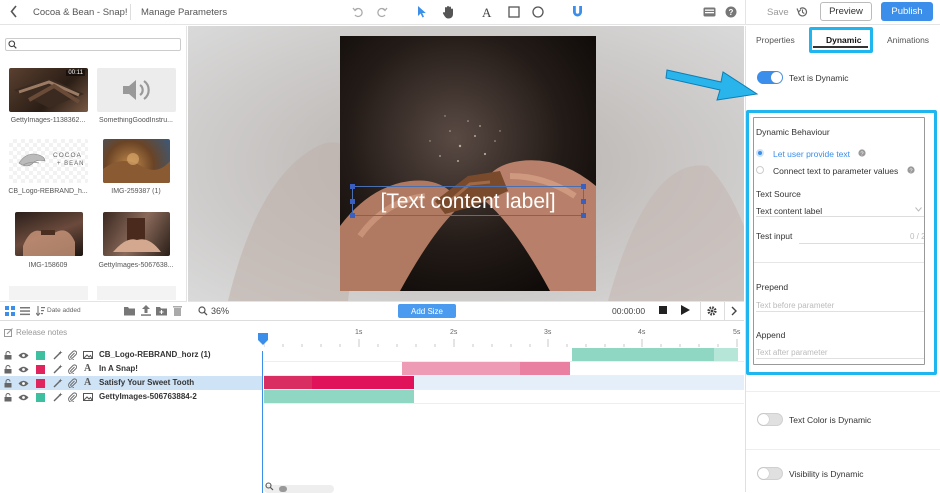 The height and width of the screenshot is (493, 940). What do you see at coordinates (709, 12) in the screenshot?
I see `keyboard-icon` at bounding box center [709, 12].